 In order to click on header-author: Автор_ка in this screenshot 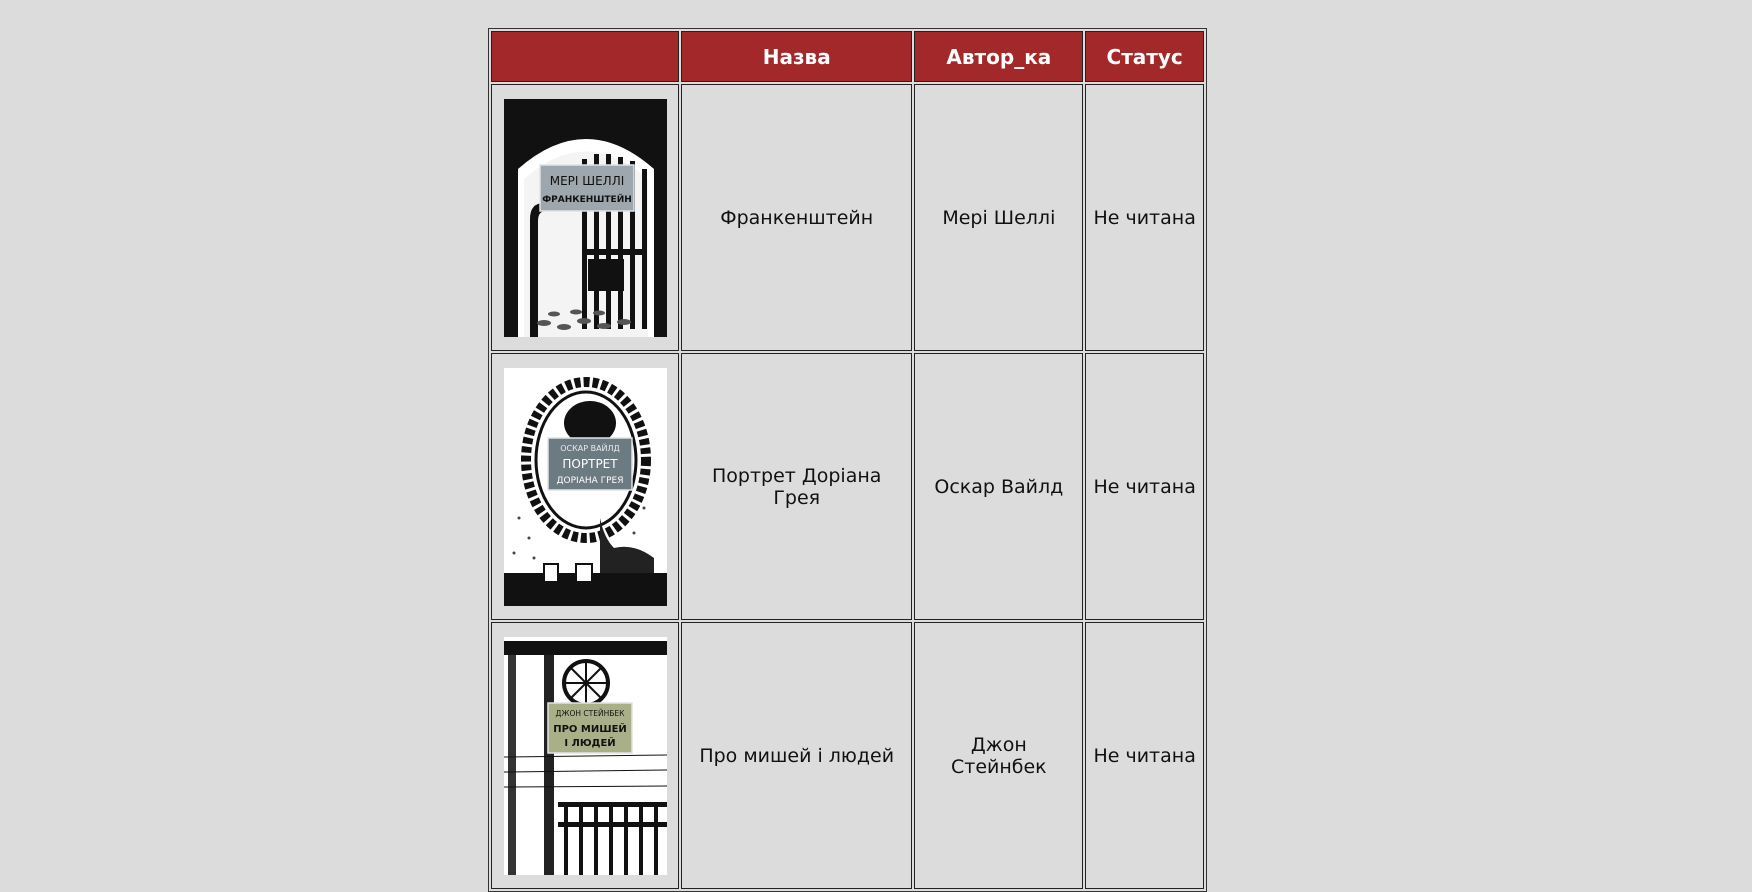, I will do `click(999, 56)`.